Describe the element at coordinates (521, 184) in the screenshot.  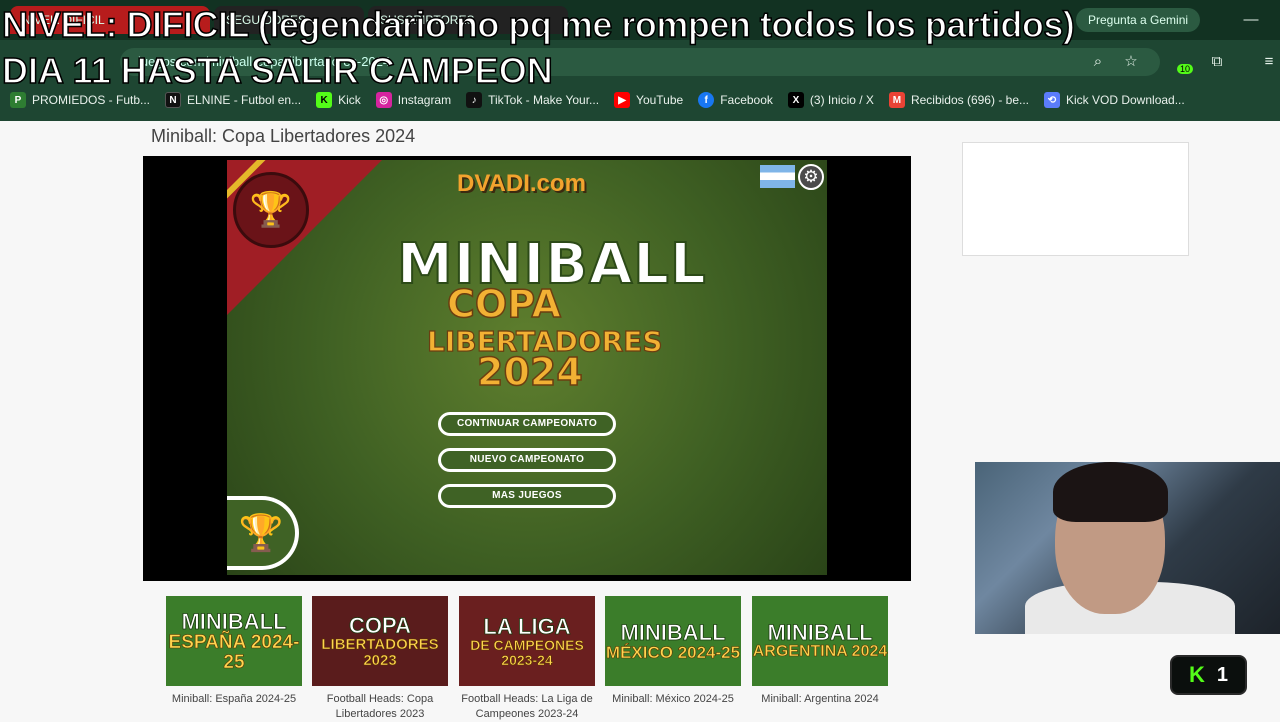
I see `dvadi-logo: DVADI.com` at that location.